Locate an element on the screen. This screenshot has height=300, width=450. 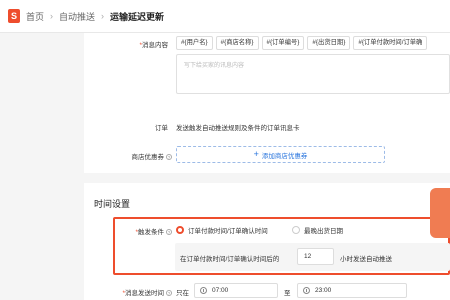
trigger-option-latest-ship-date: 最晚出货日期 is located at coordinates (317, 230).